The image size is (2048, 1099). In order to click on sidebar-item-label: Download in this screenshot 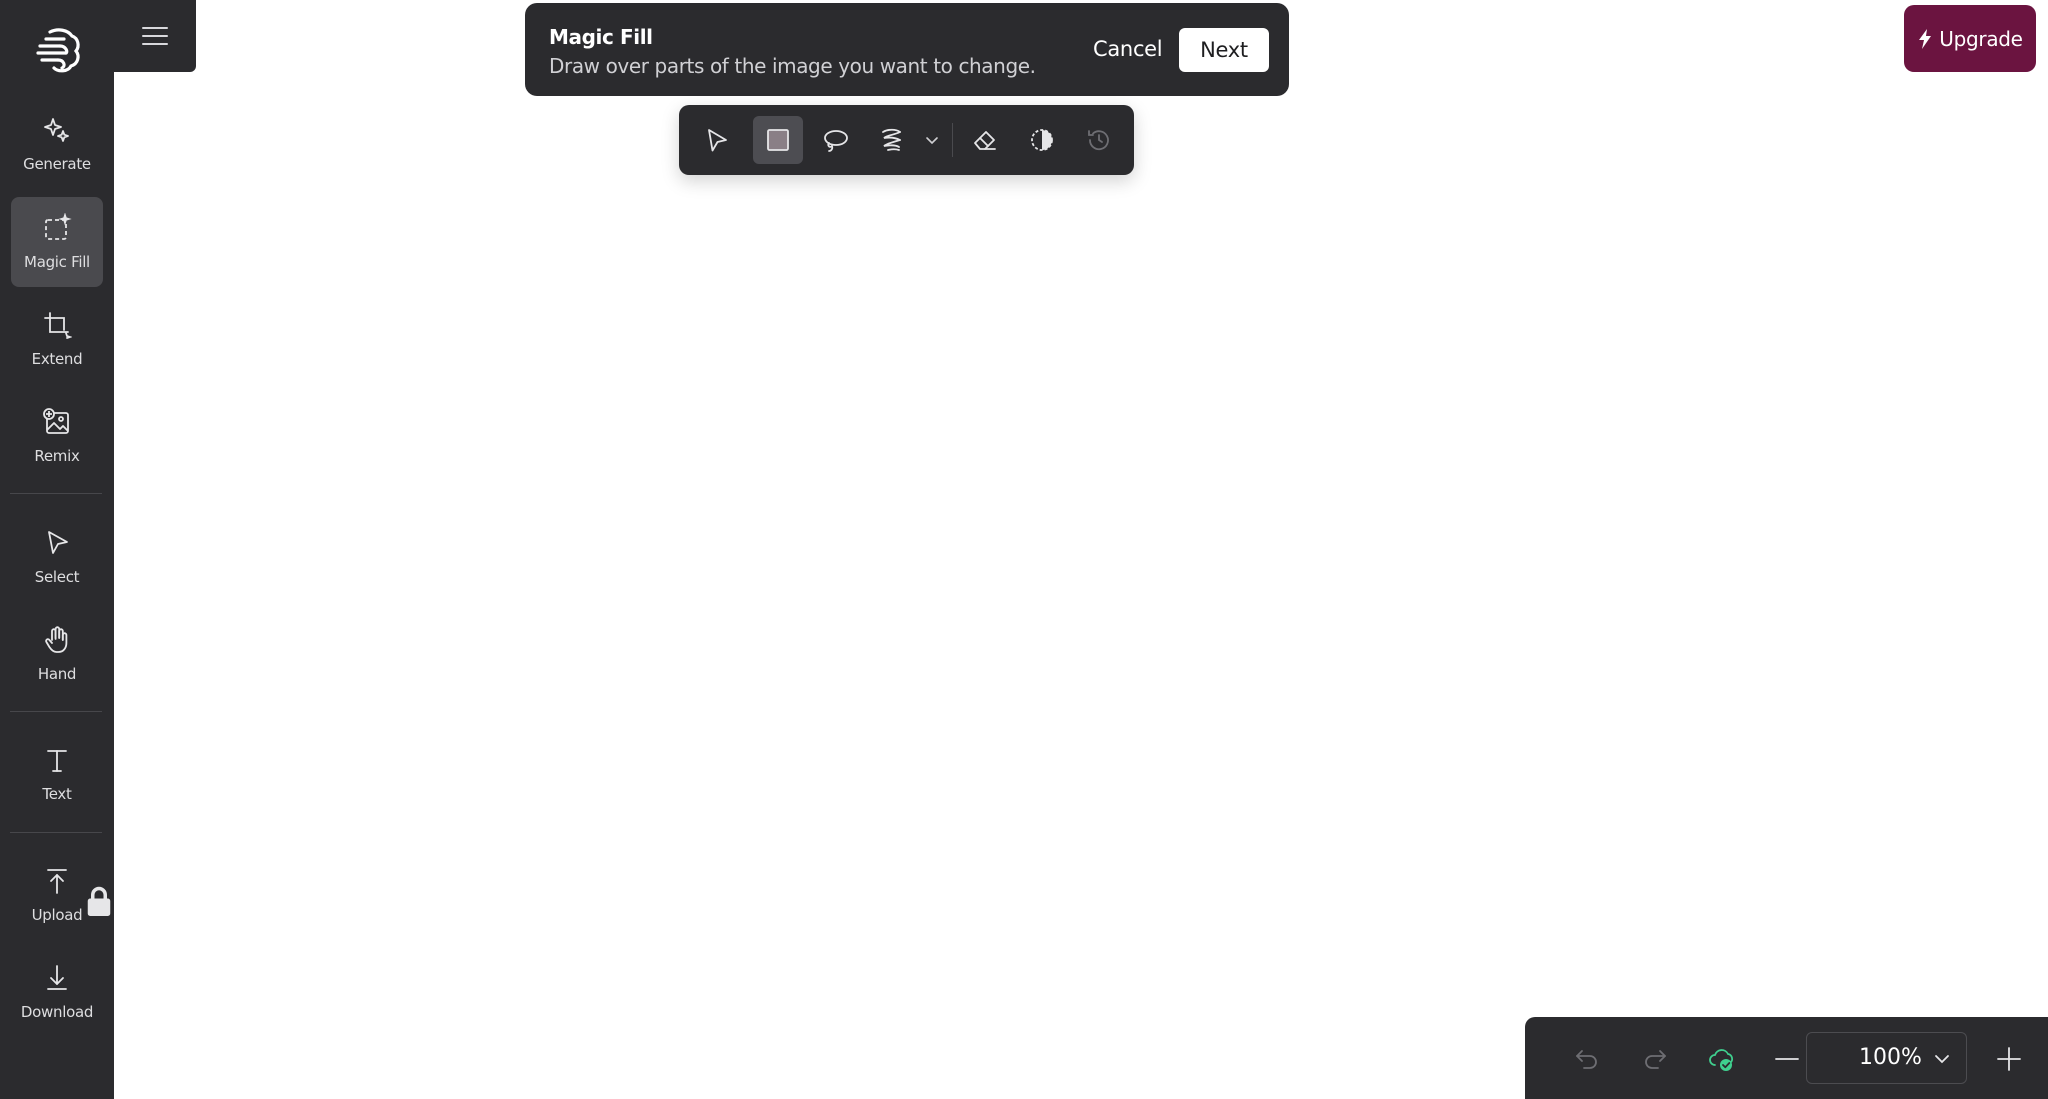, I will do `click(57, 1012)`.